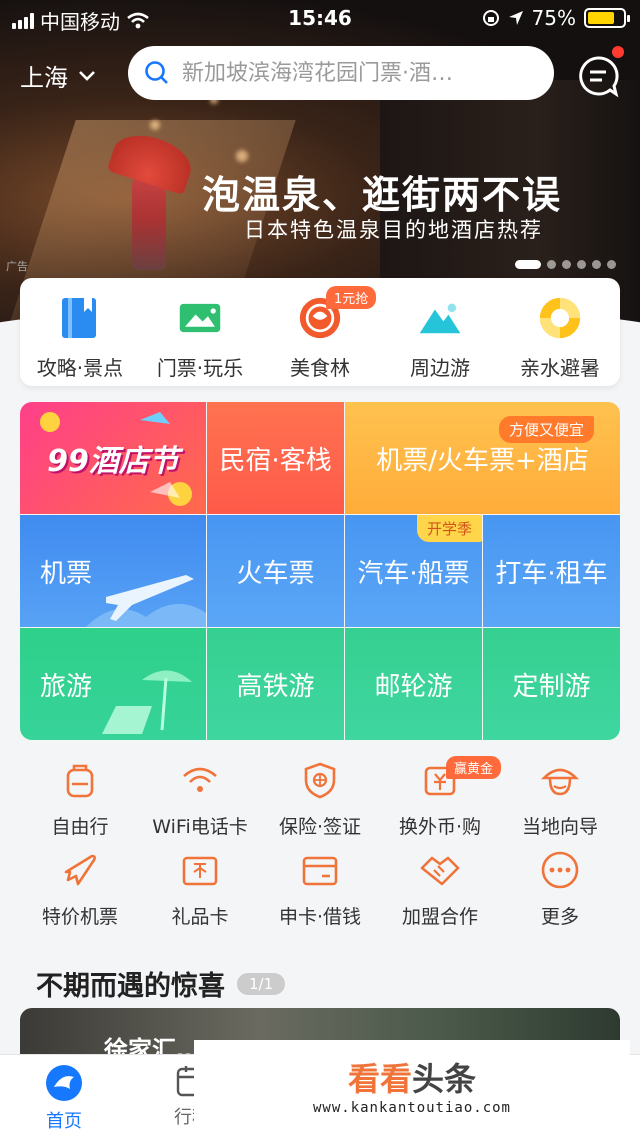 The width and height of the screenshot is (640, 1138). I want to click on grid-travel: 旅游, so click(113, 684).